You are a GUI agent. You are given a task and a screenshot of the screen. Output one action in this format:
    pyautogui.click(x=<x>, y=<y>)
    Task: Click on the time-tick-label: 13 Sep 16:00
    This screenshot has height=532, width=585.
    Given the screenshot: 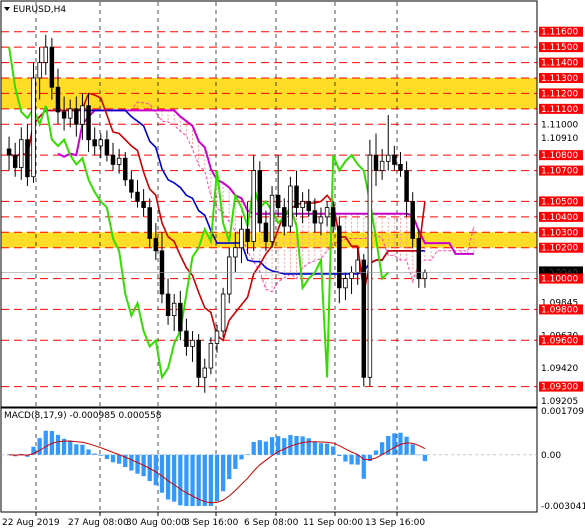 What is the action you would take?
    pyautogui.click(x=395, y=523)
    